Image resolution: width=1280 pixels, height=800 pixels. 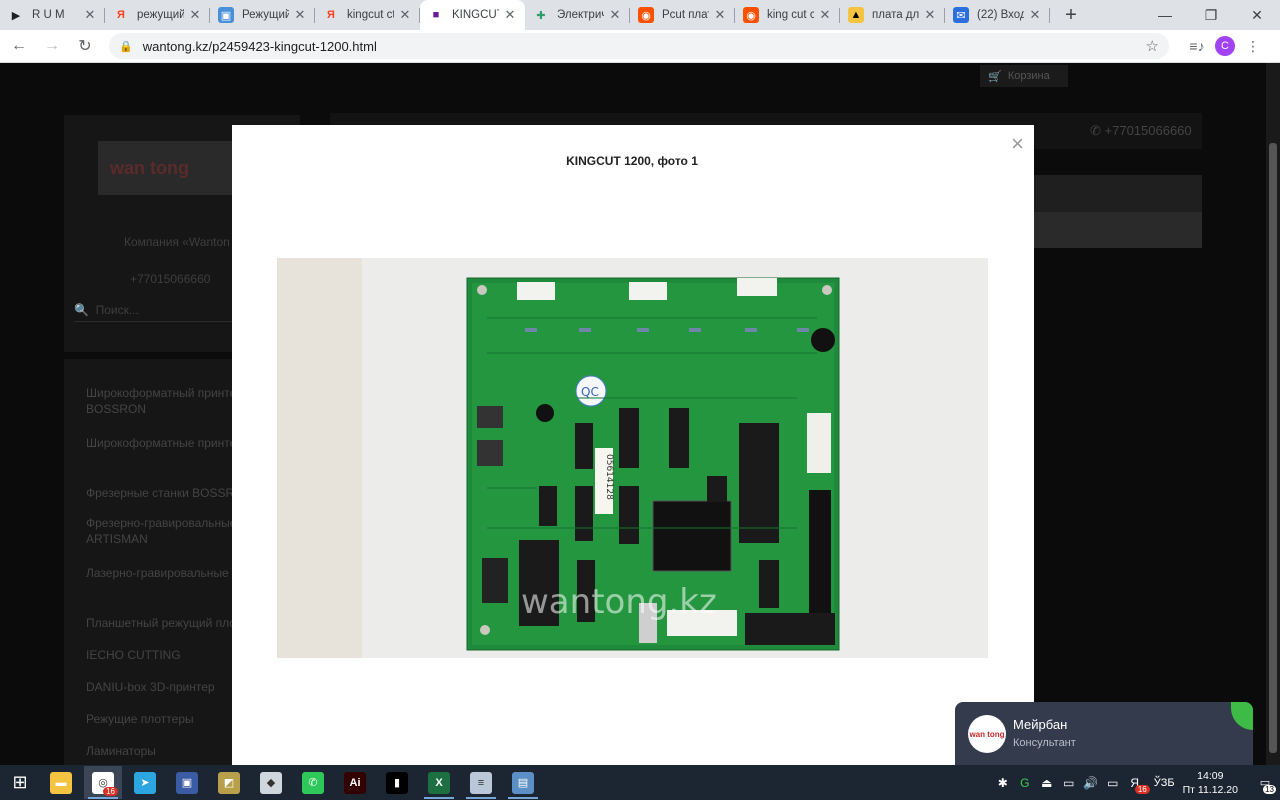 I want to click on bookmark-star-icon: ☆, so click(x=1152, y=46).